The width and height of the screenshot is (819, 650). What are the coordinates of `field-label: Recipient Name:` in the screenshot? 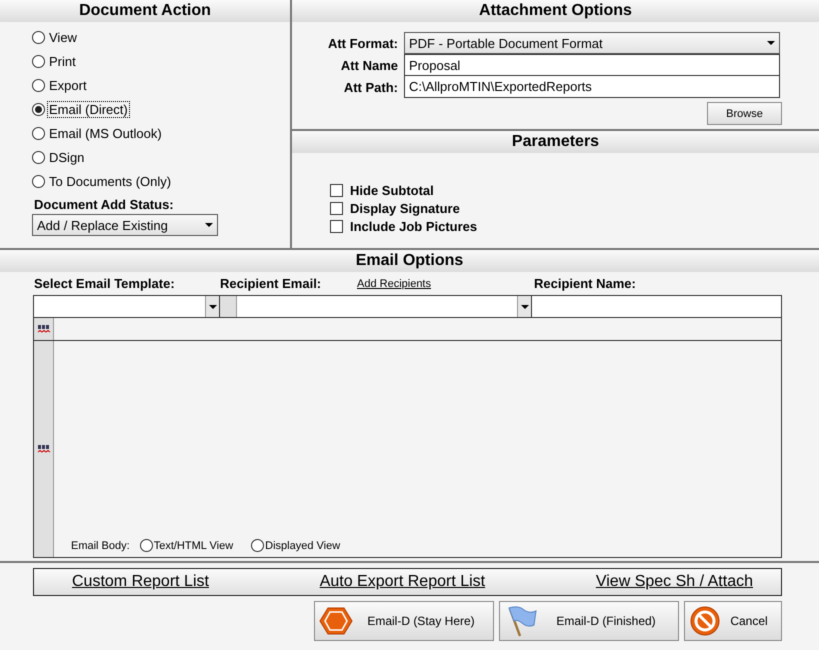 It's located at (585, 283).